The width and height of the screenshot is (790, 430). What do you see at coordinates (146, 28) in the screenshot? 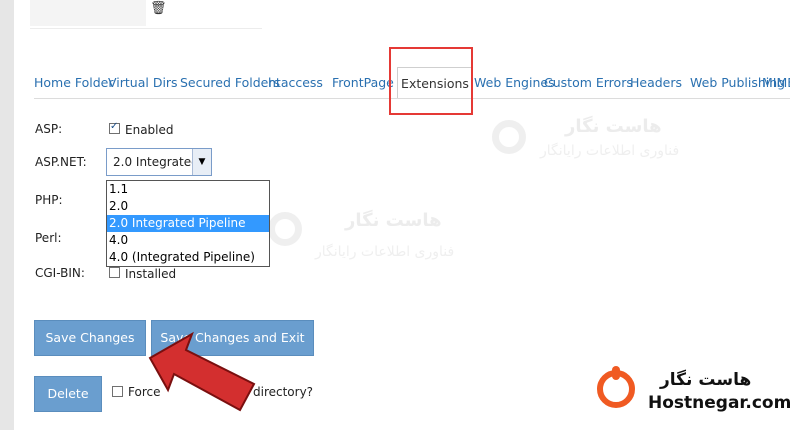
I see `divider` at bounding box center [146, 28].